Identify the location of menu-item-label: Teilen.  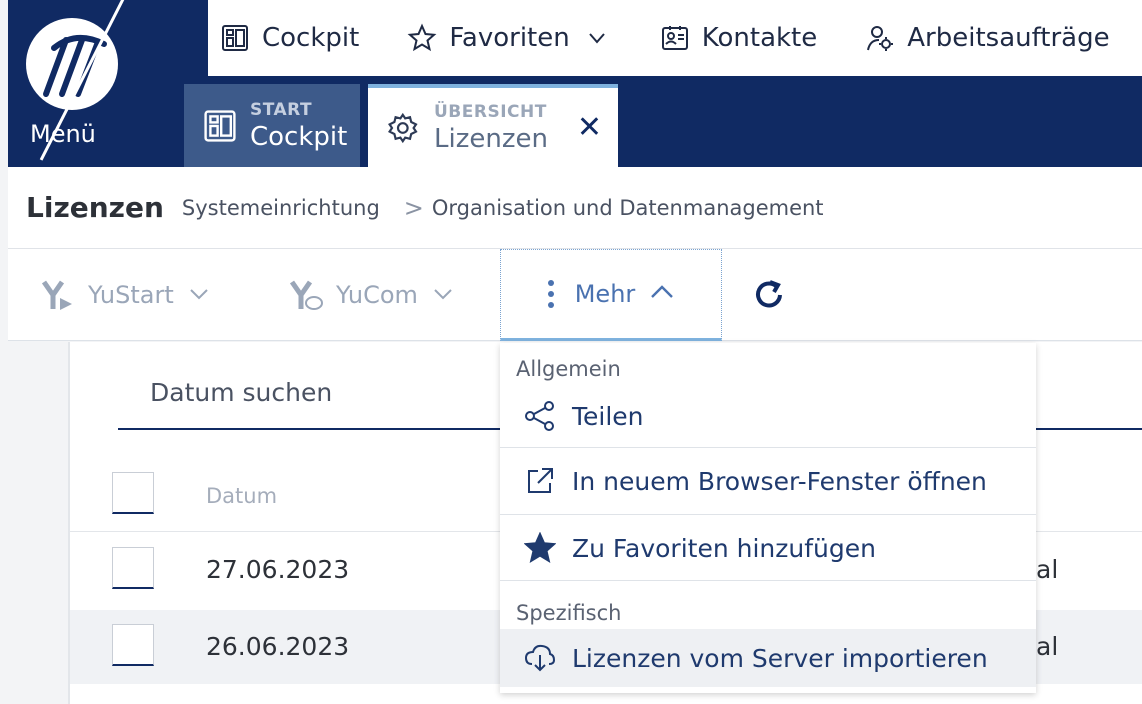
(608, 416).